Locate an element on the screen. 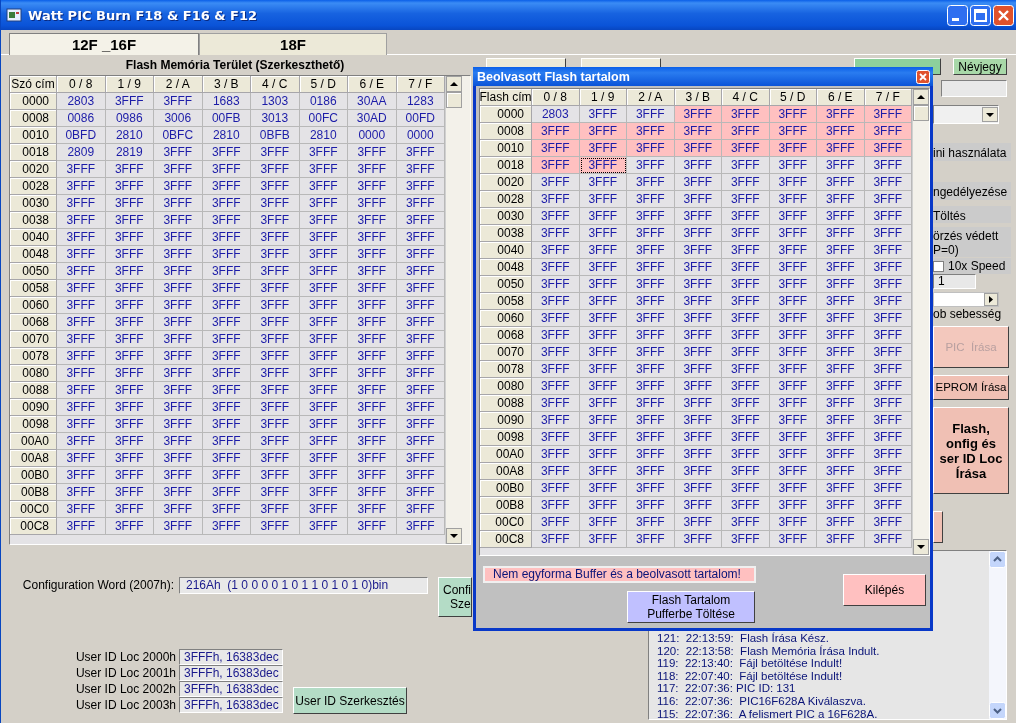  table-cell: 0086 is located at coordinates (81, 118).